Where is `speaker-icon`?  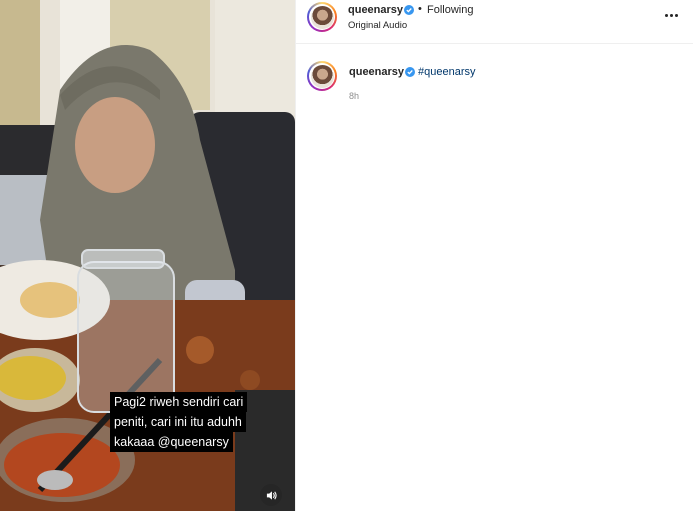
speaker-icon is located at coordinates (271, 495).